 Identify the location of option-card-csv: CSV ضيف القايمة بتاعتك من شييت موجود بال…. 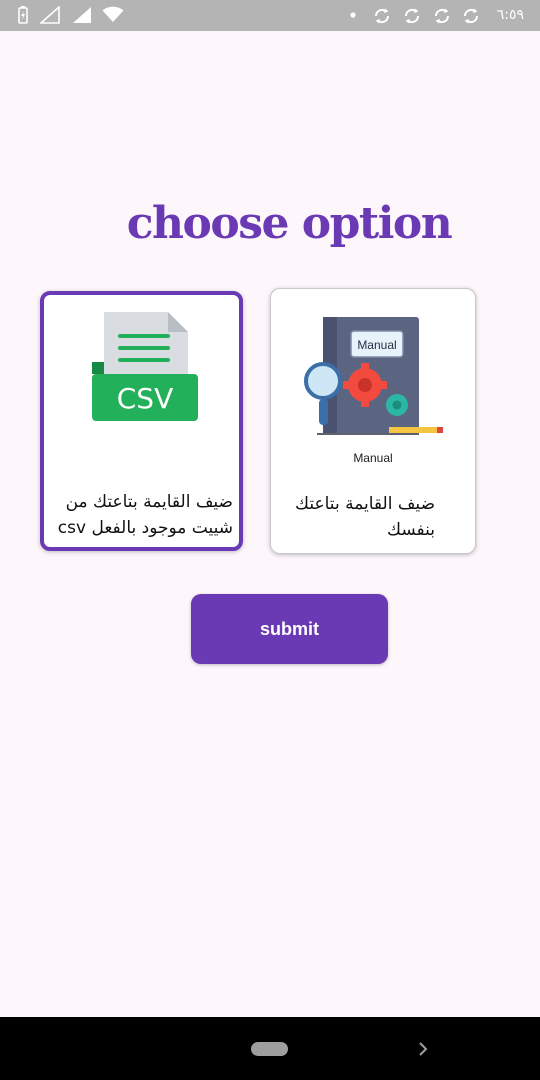
(141, 421).